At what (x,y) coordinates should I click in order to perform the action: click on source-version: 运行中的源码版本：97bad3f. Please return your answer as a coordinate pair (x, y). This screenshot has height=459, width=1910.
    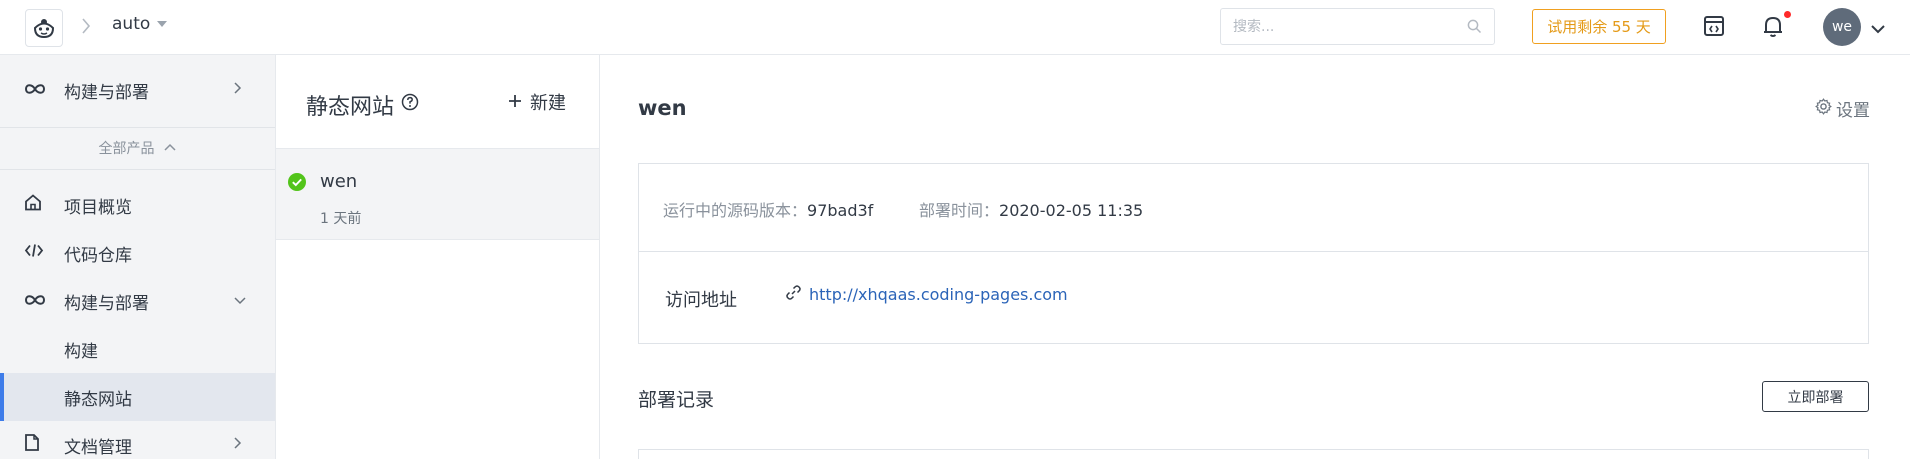
    Looking at the image, I should click on (768, 209).